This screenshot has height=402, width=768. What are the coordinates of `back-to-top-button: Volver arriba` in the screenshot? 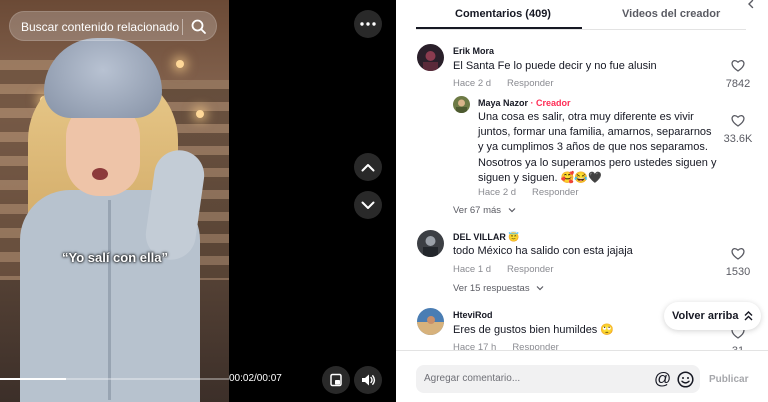 It's located at (713, 316).